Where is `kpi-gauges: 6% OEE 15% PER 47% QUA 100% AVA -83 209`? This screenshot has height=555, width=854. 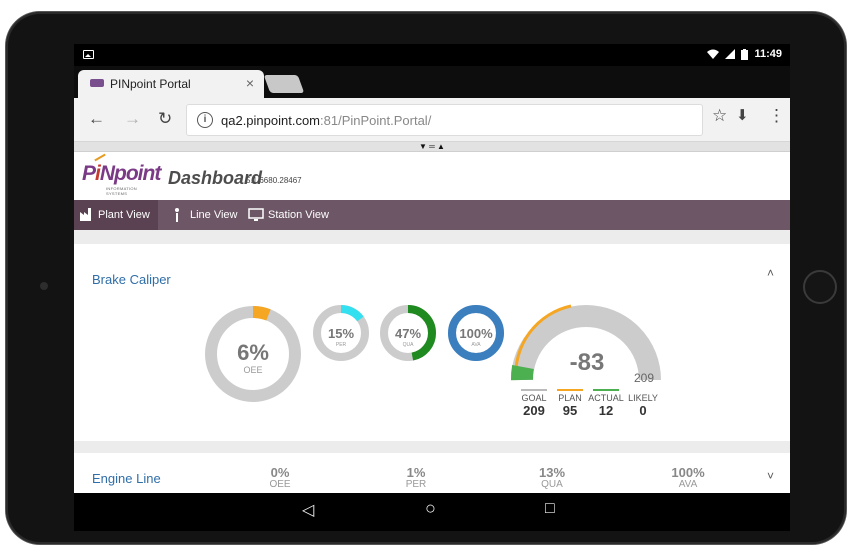
kpi-gauges: 6% OEE 15% PER 47% QUA 100% AVA -83 209 is located at coordinates (433, 353).